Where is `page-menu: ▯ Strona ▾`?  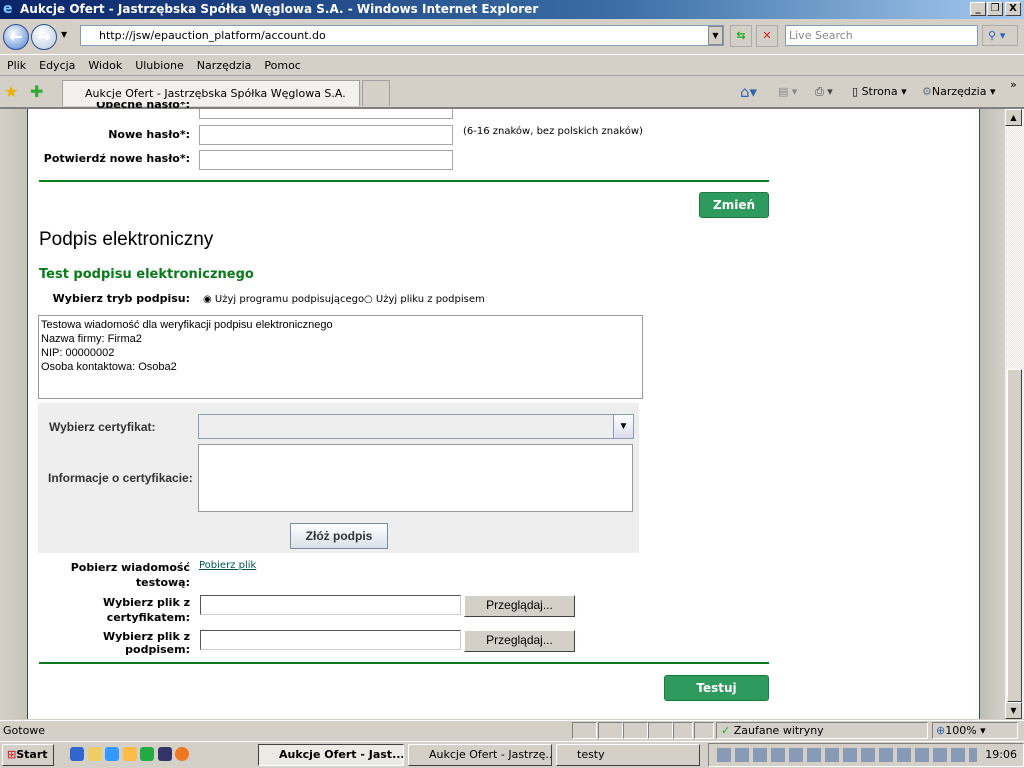 page-menu: ▯ Strona ▾ is located at coordinates (879, 91).